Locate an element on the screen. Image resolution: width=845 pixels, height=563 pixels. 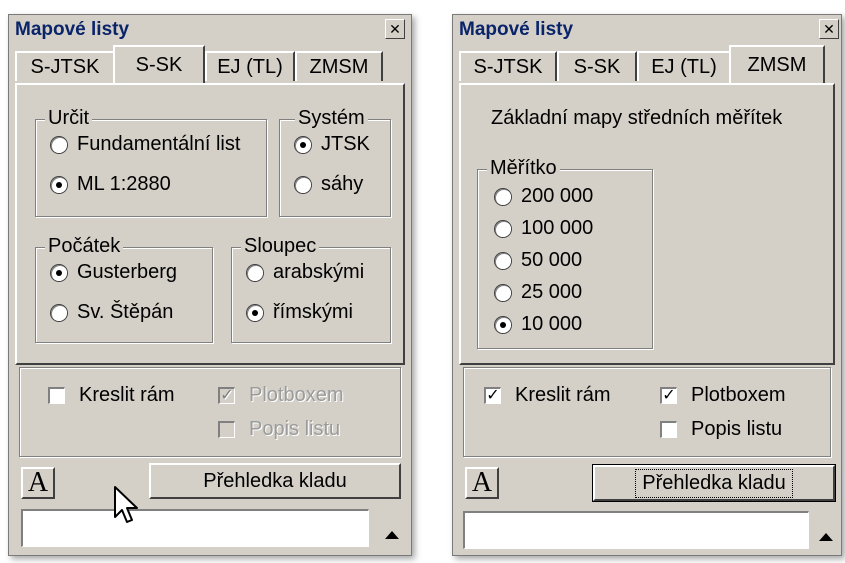
radio-label: Sv. Štěpán is located at coordinates (125, 312).